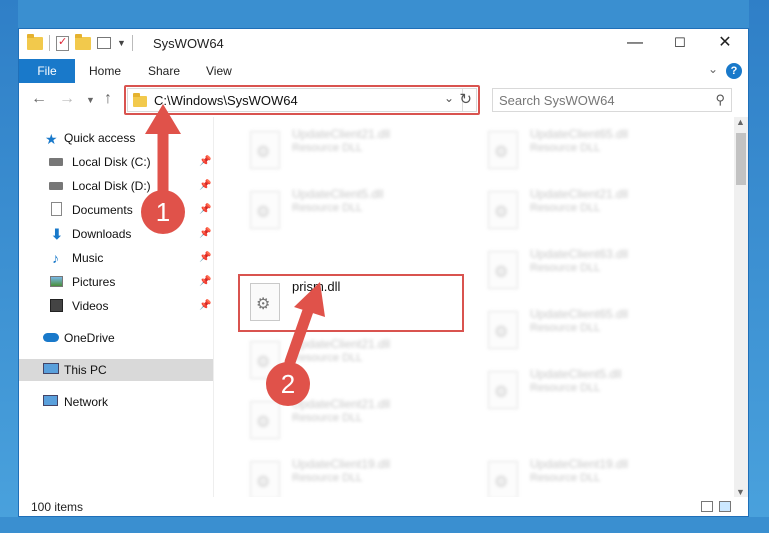 The width and height of the screenshot is (769, 533). What do you see at coordinates (164, 71) in the screenshot?
I see `tab-share: Share` at bounding box center [164, 71].